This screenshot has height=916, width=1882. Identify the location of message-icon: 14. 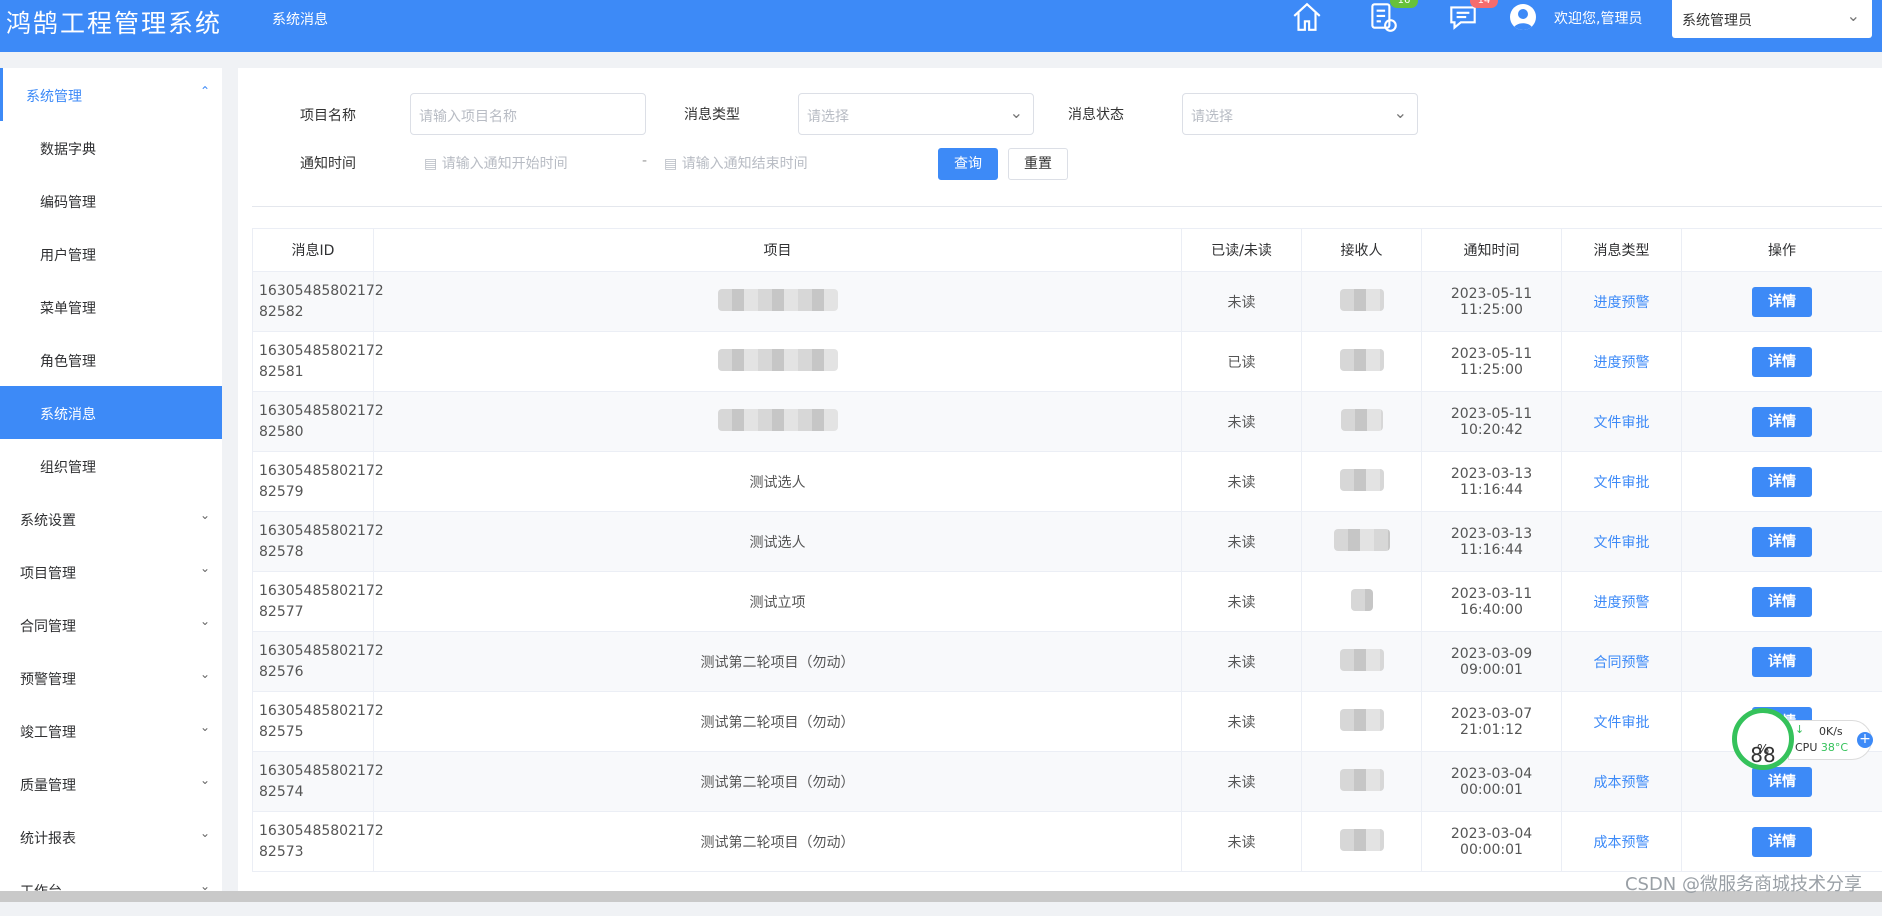
(1466, 18).